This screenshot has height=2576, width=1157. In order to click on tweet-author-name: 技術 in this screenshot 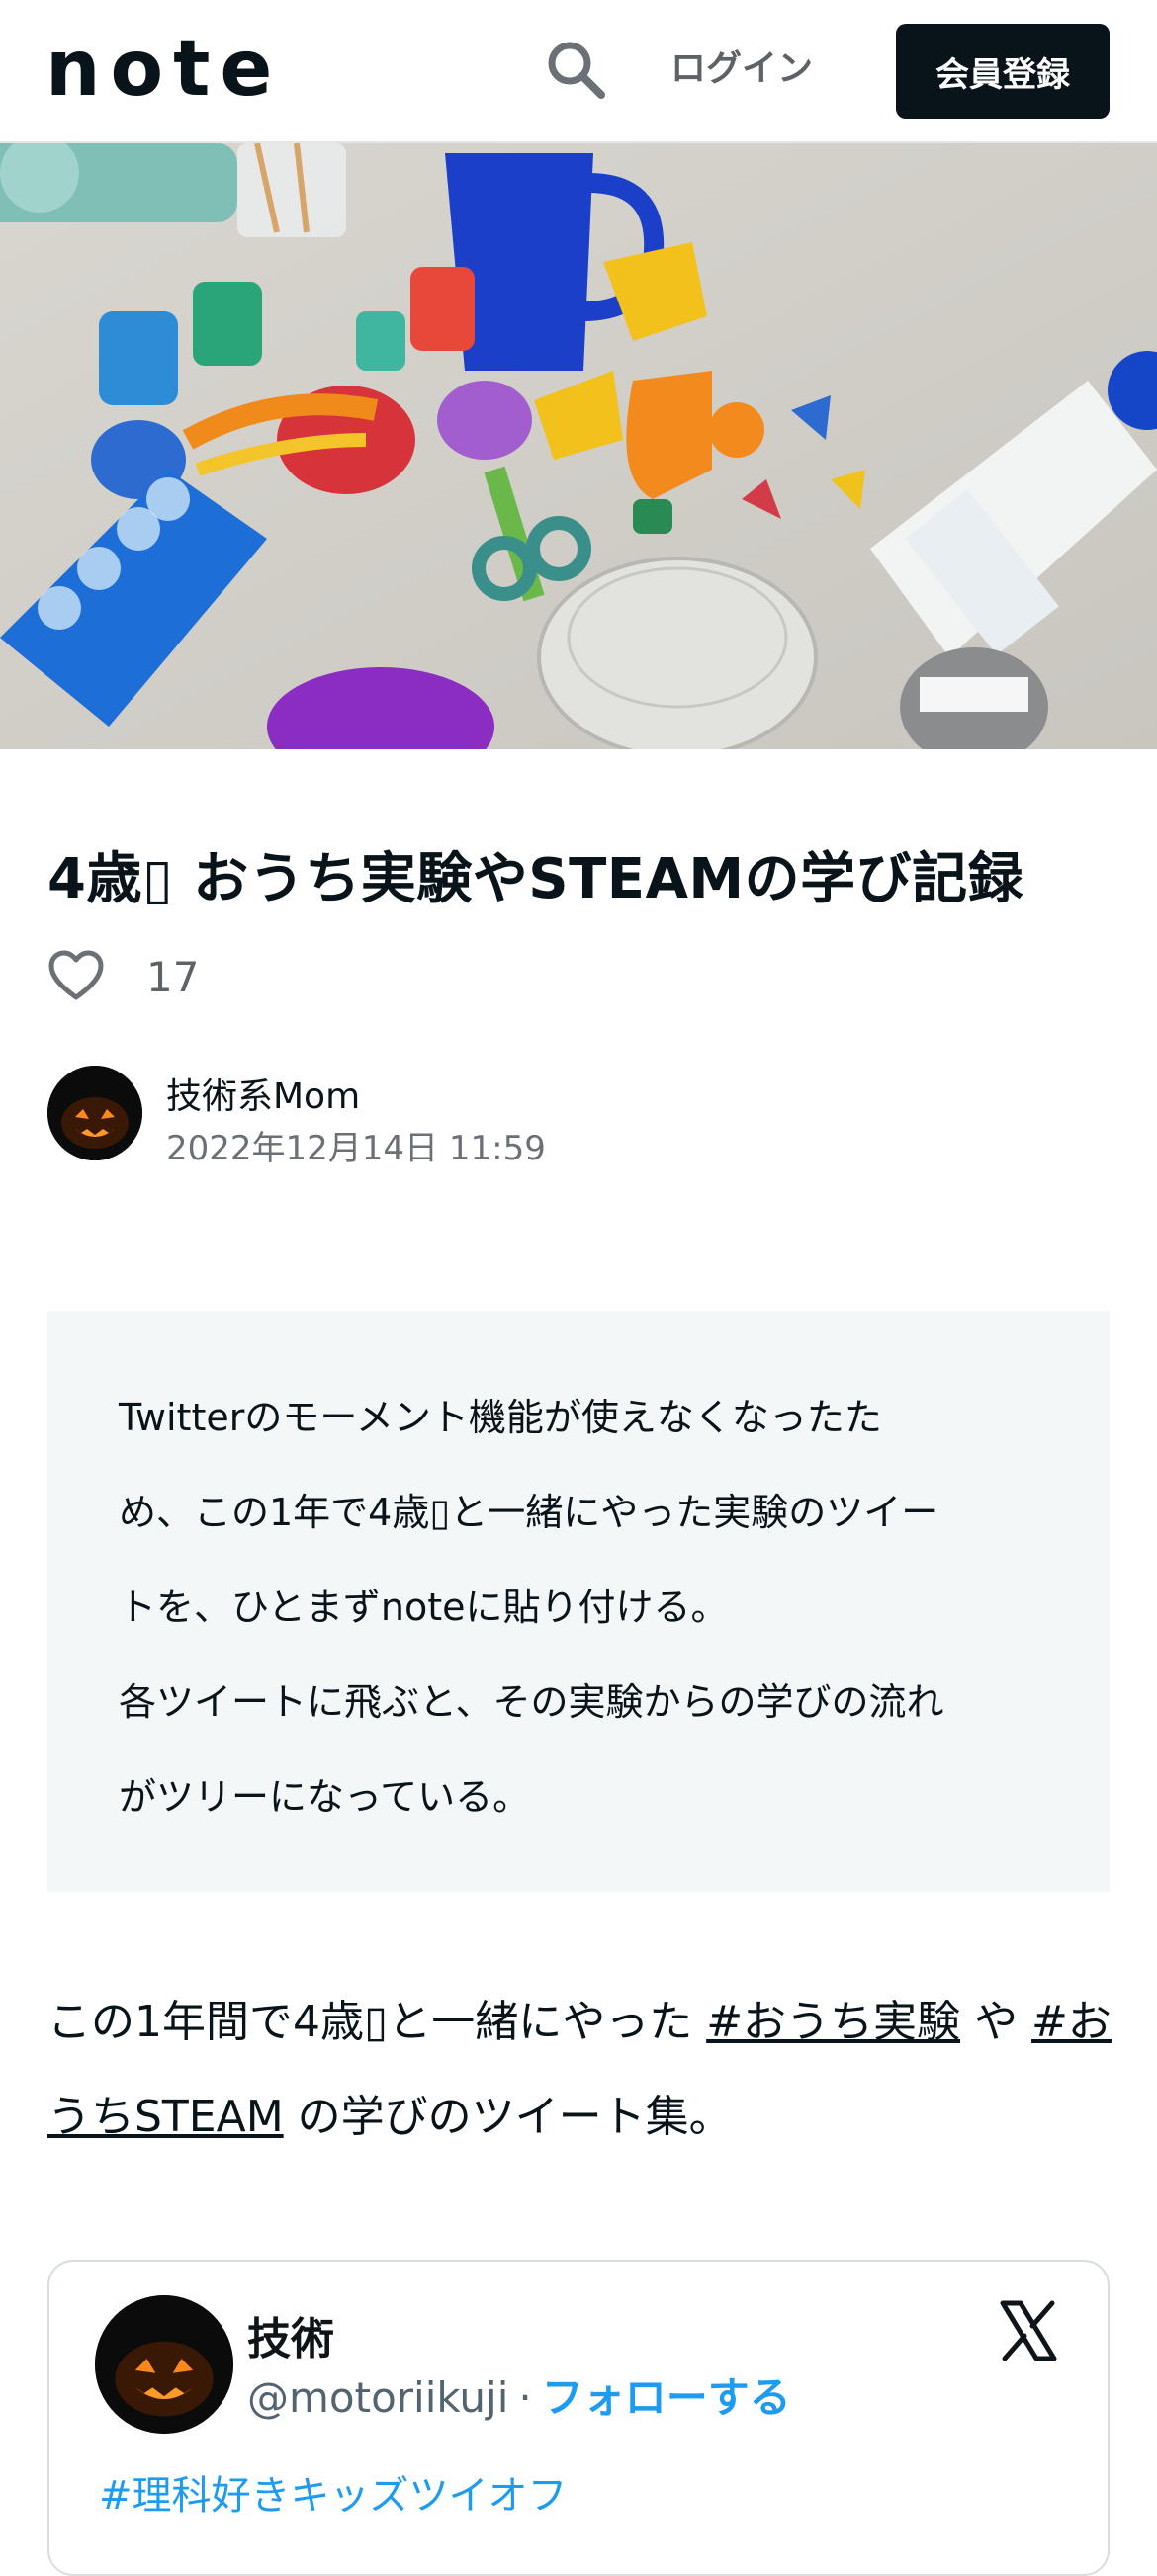, I will do `click(290, 2334)`.